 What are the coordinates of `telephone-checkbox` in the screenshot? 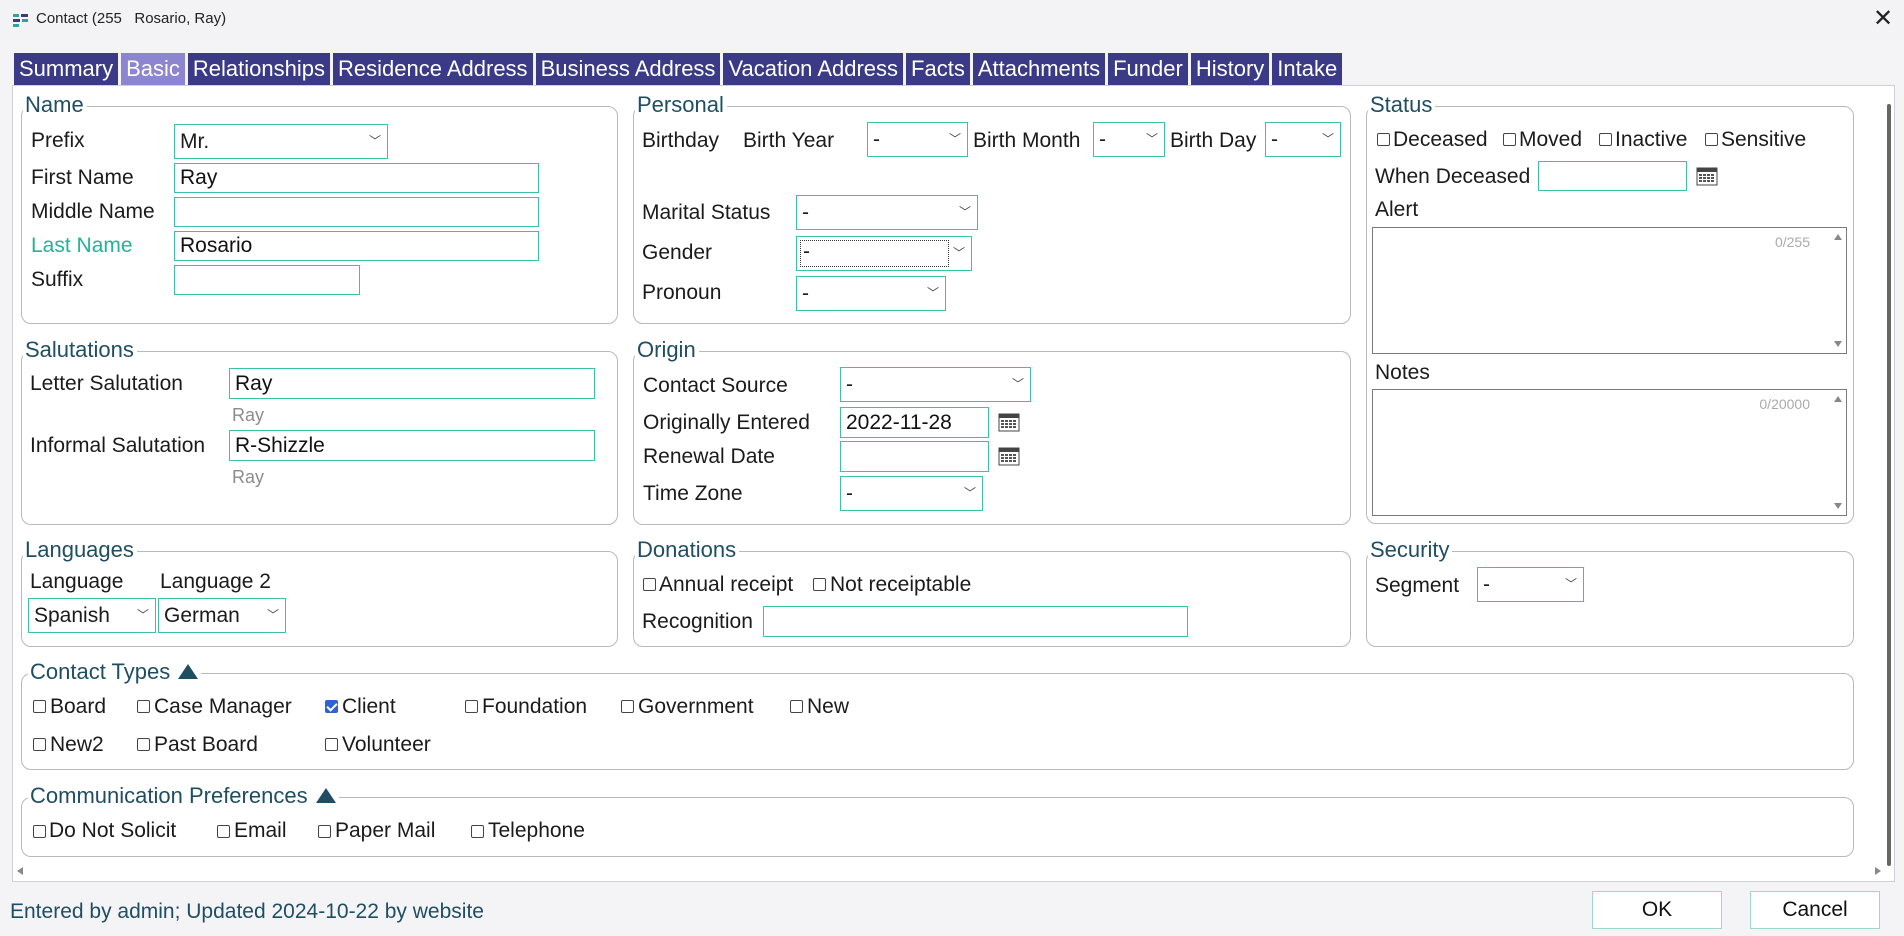 It's located at (477, 831).